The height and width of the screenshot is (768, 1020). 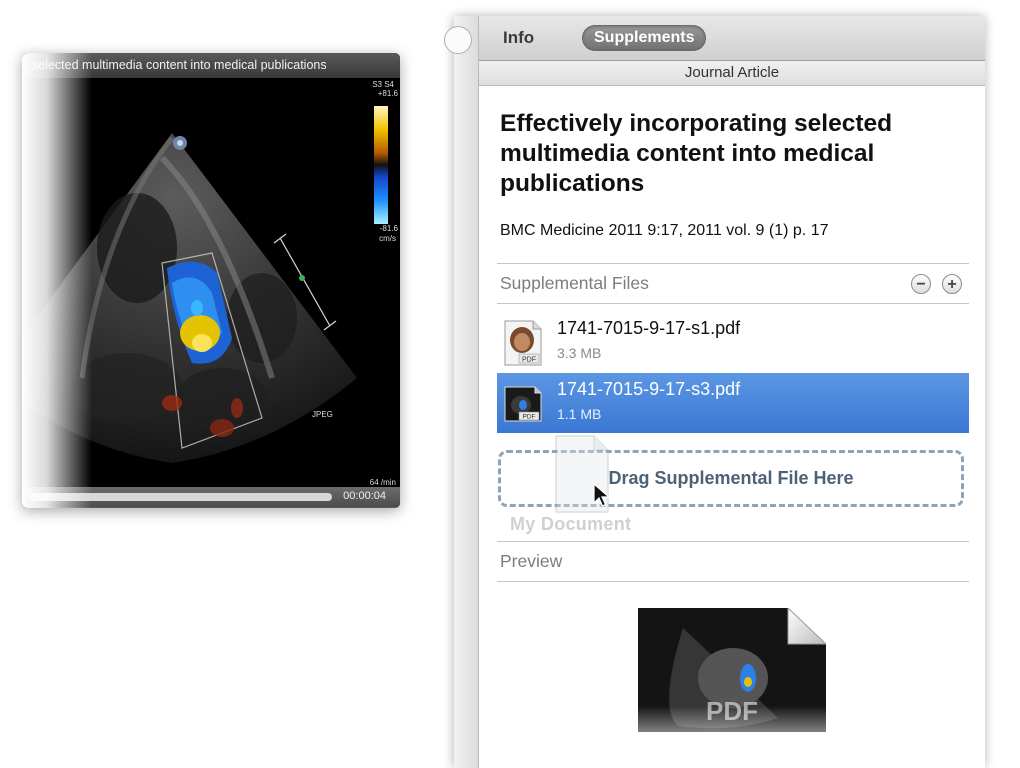 What do you see at coordinates (732, 38) in the screenshot?
I see `tab-bar: Info Supplements` at bounding box center [732, 38].